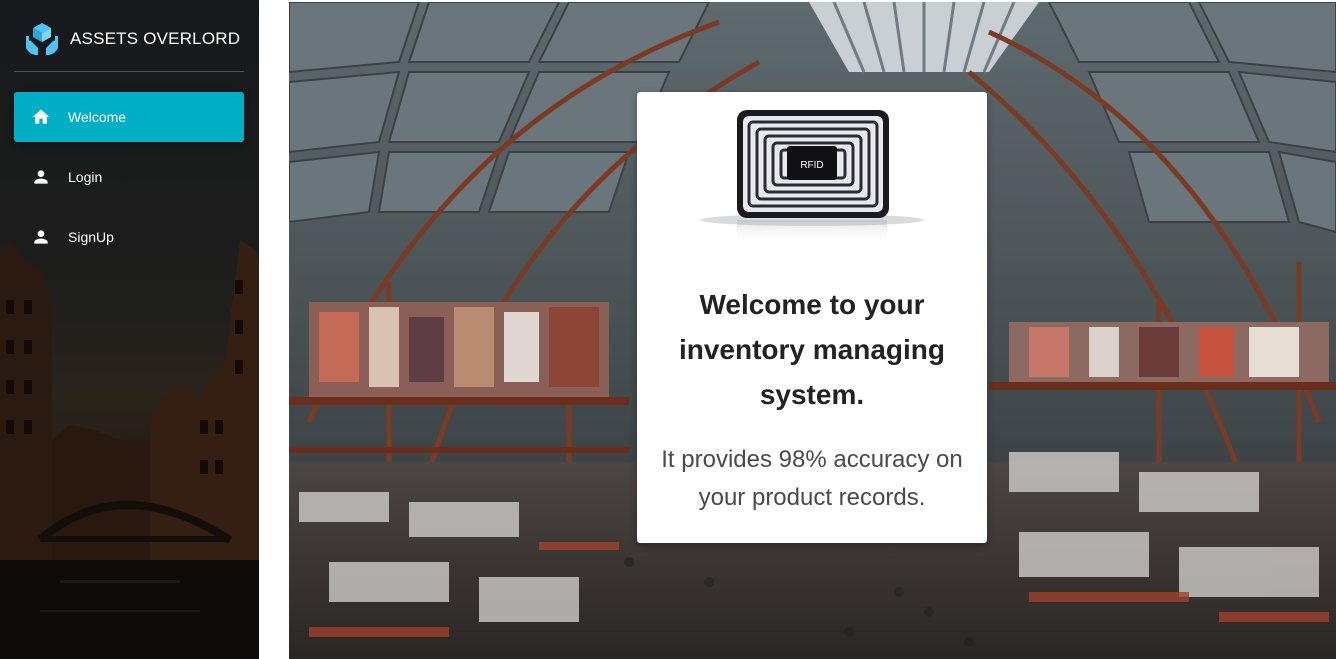 The height and width of the screenshot is (659, 1336). I want to click on sidebar-item-welcome: Welcome, so click(129, 117).